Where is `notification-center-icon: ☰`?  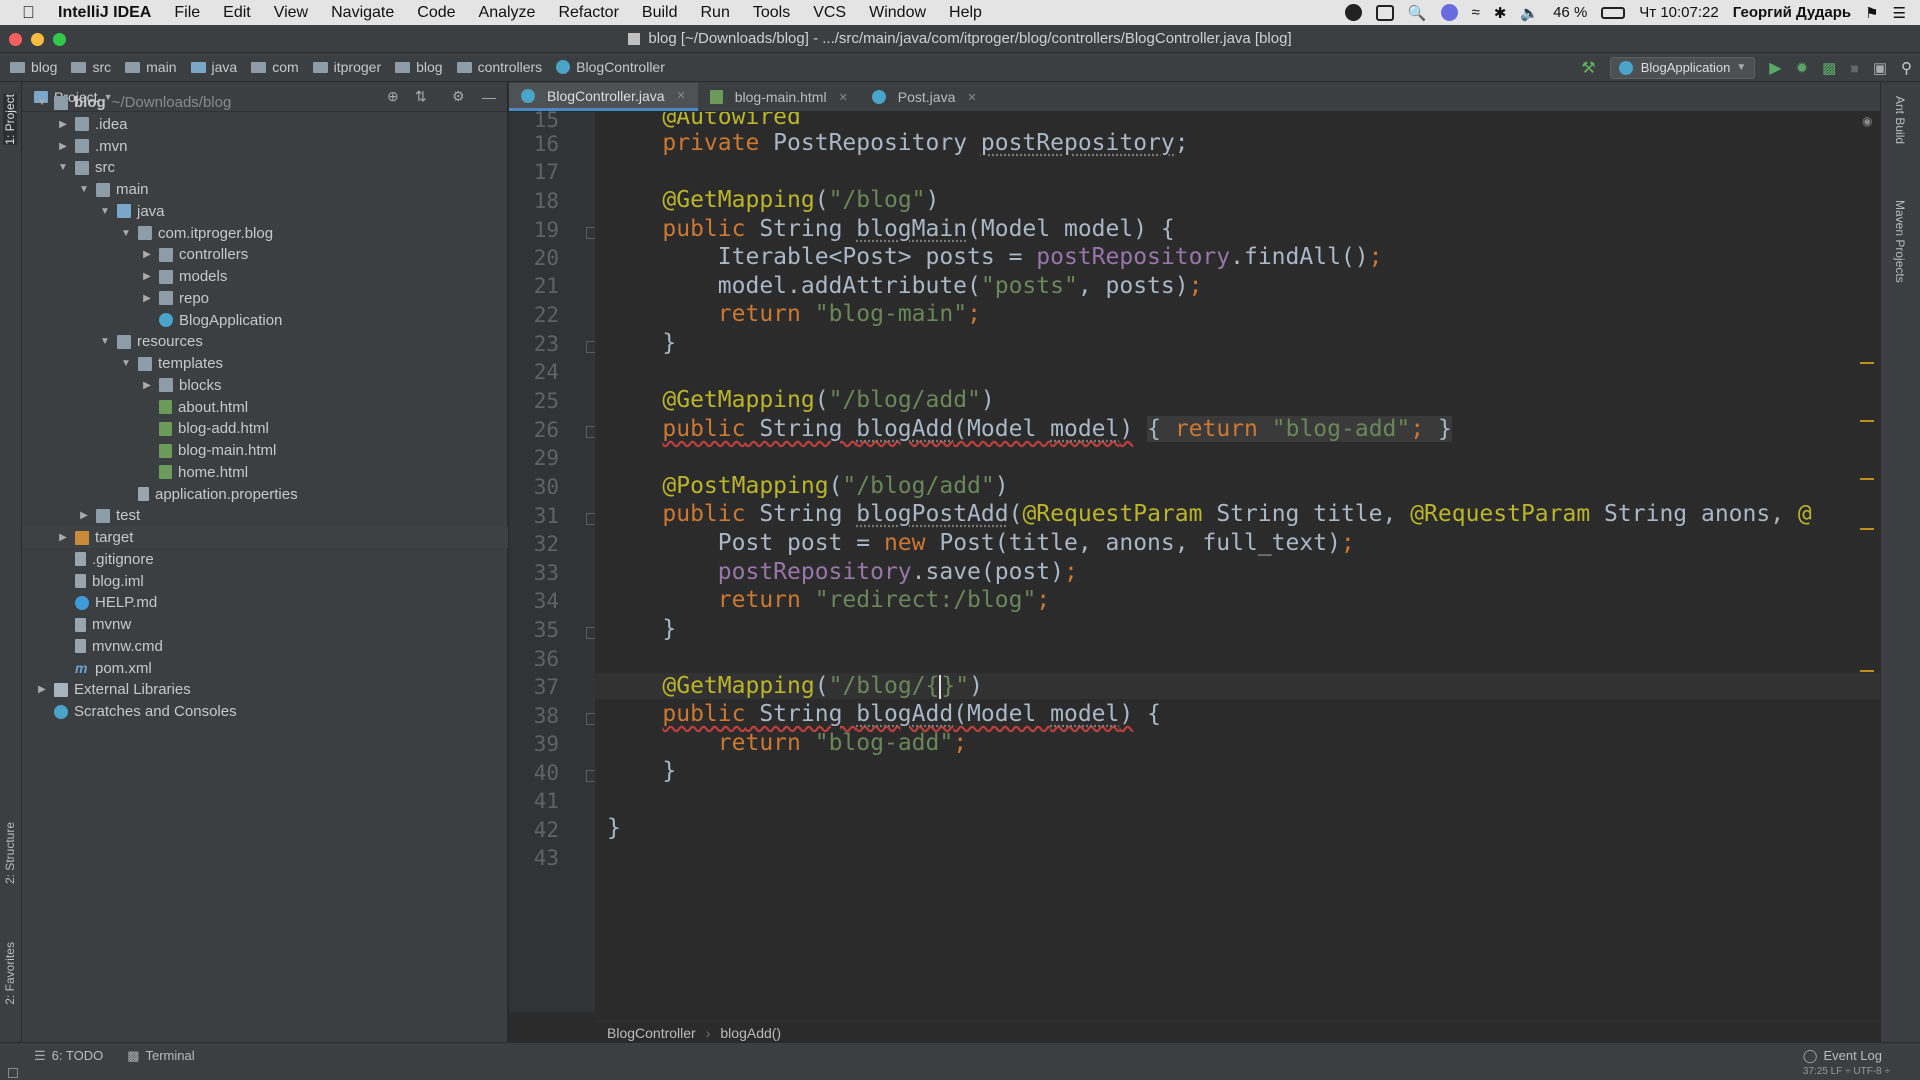 notification-center-icon: ☰ is located at coordinates (1899, 13).